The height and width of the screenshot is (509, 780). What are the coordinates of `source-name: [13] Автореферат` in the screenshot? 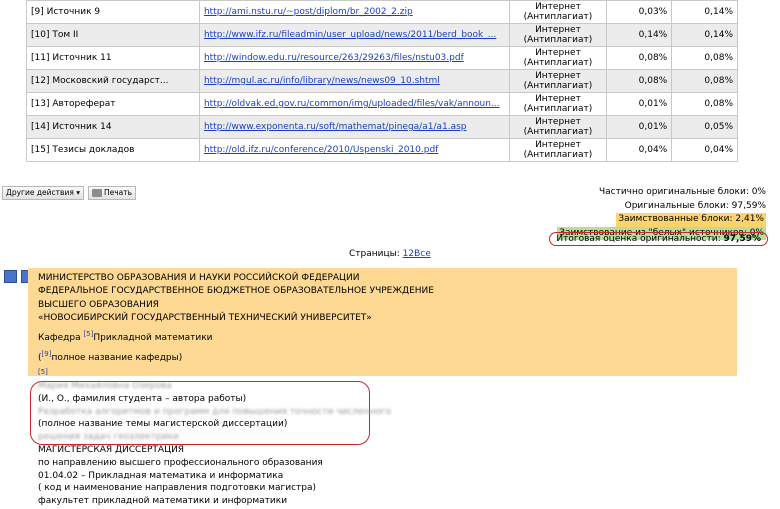 It's located at (113, 104).